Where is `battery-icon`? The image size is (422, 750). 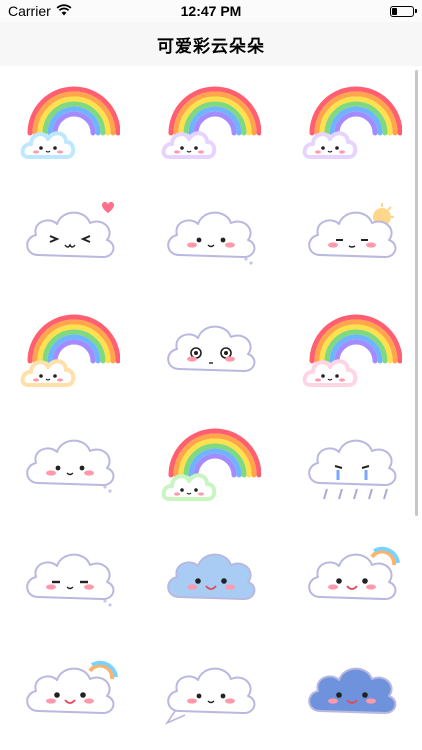
battery-icon is located at coordinates (403, 11).